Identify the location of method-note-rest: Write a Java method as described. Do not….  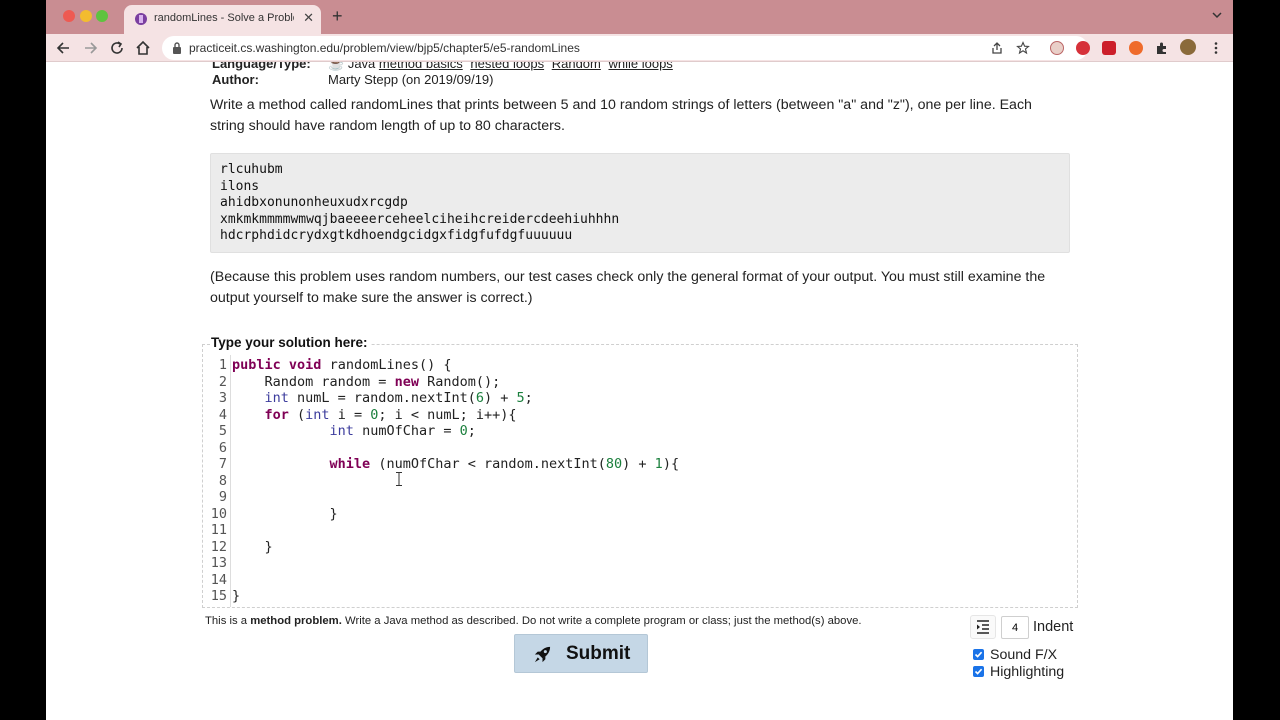
(601, 621).